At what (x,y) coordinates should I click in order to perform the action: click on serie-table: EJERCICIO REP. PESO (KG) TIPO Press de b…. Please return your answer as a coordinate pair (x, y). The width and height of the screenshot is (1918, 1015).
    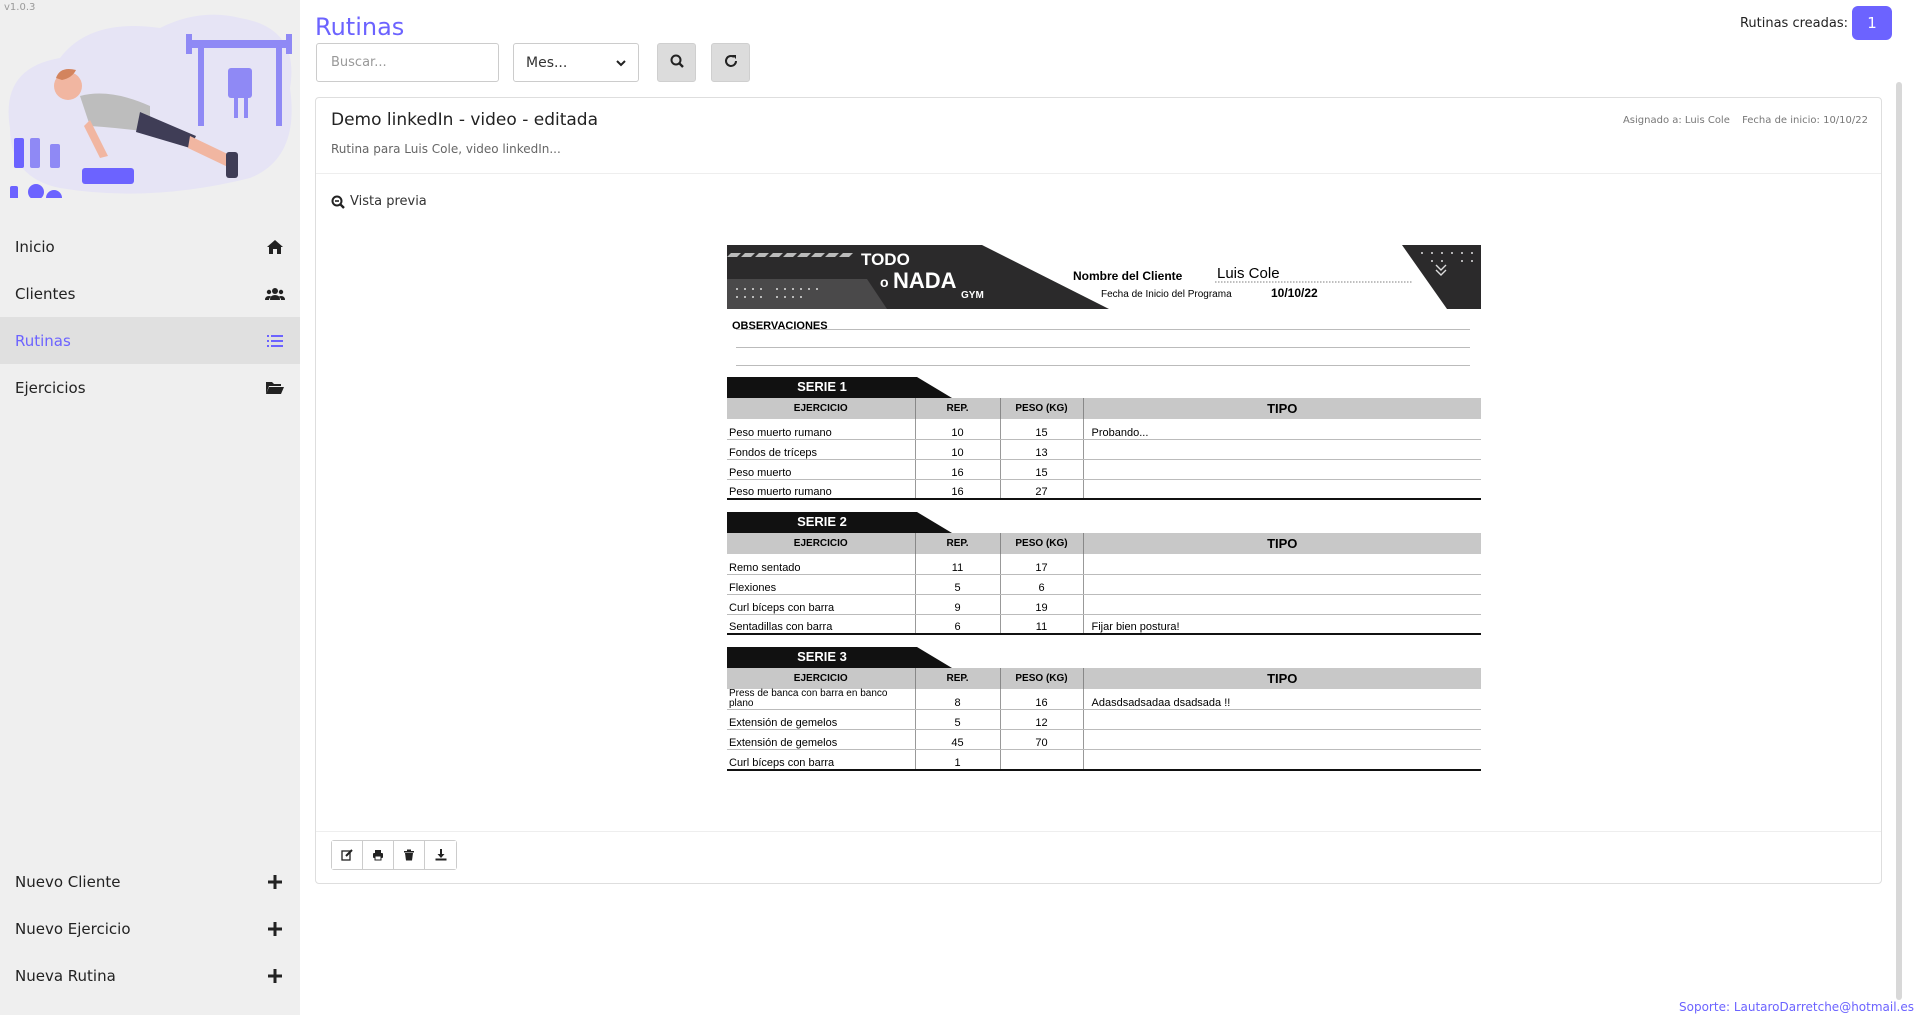
    Looking at the image, I should click on (1104, 719).